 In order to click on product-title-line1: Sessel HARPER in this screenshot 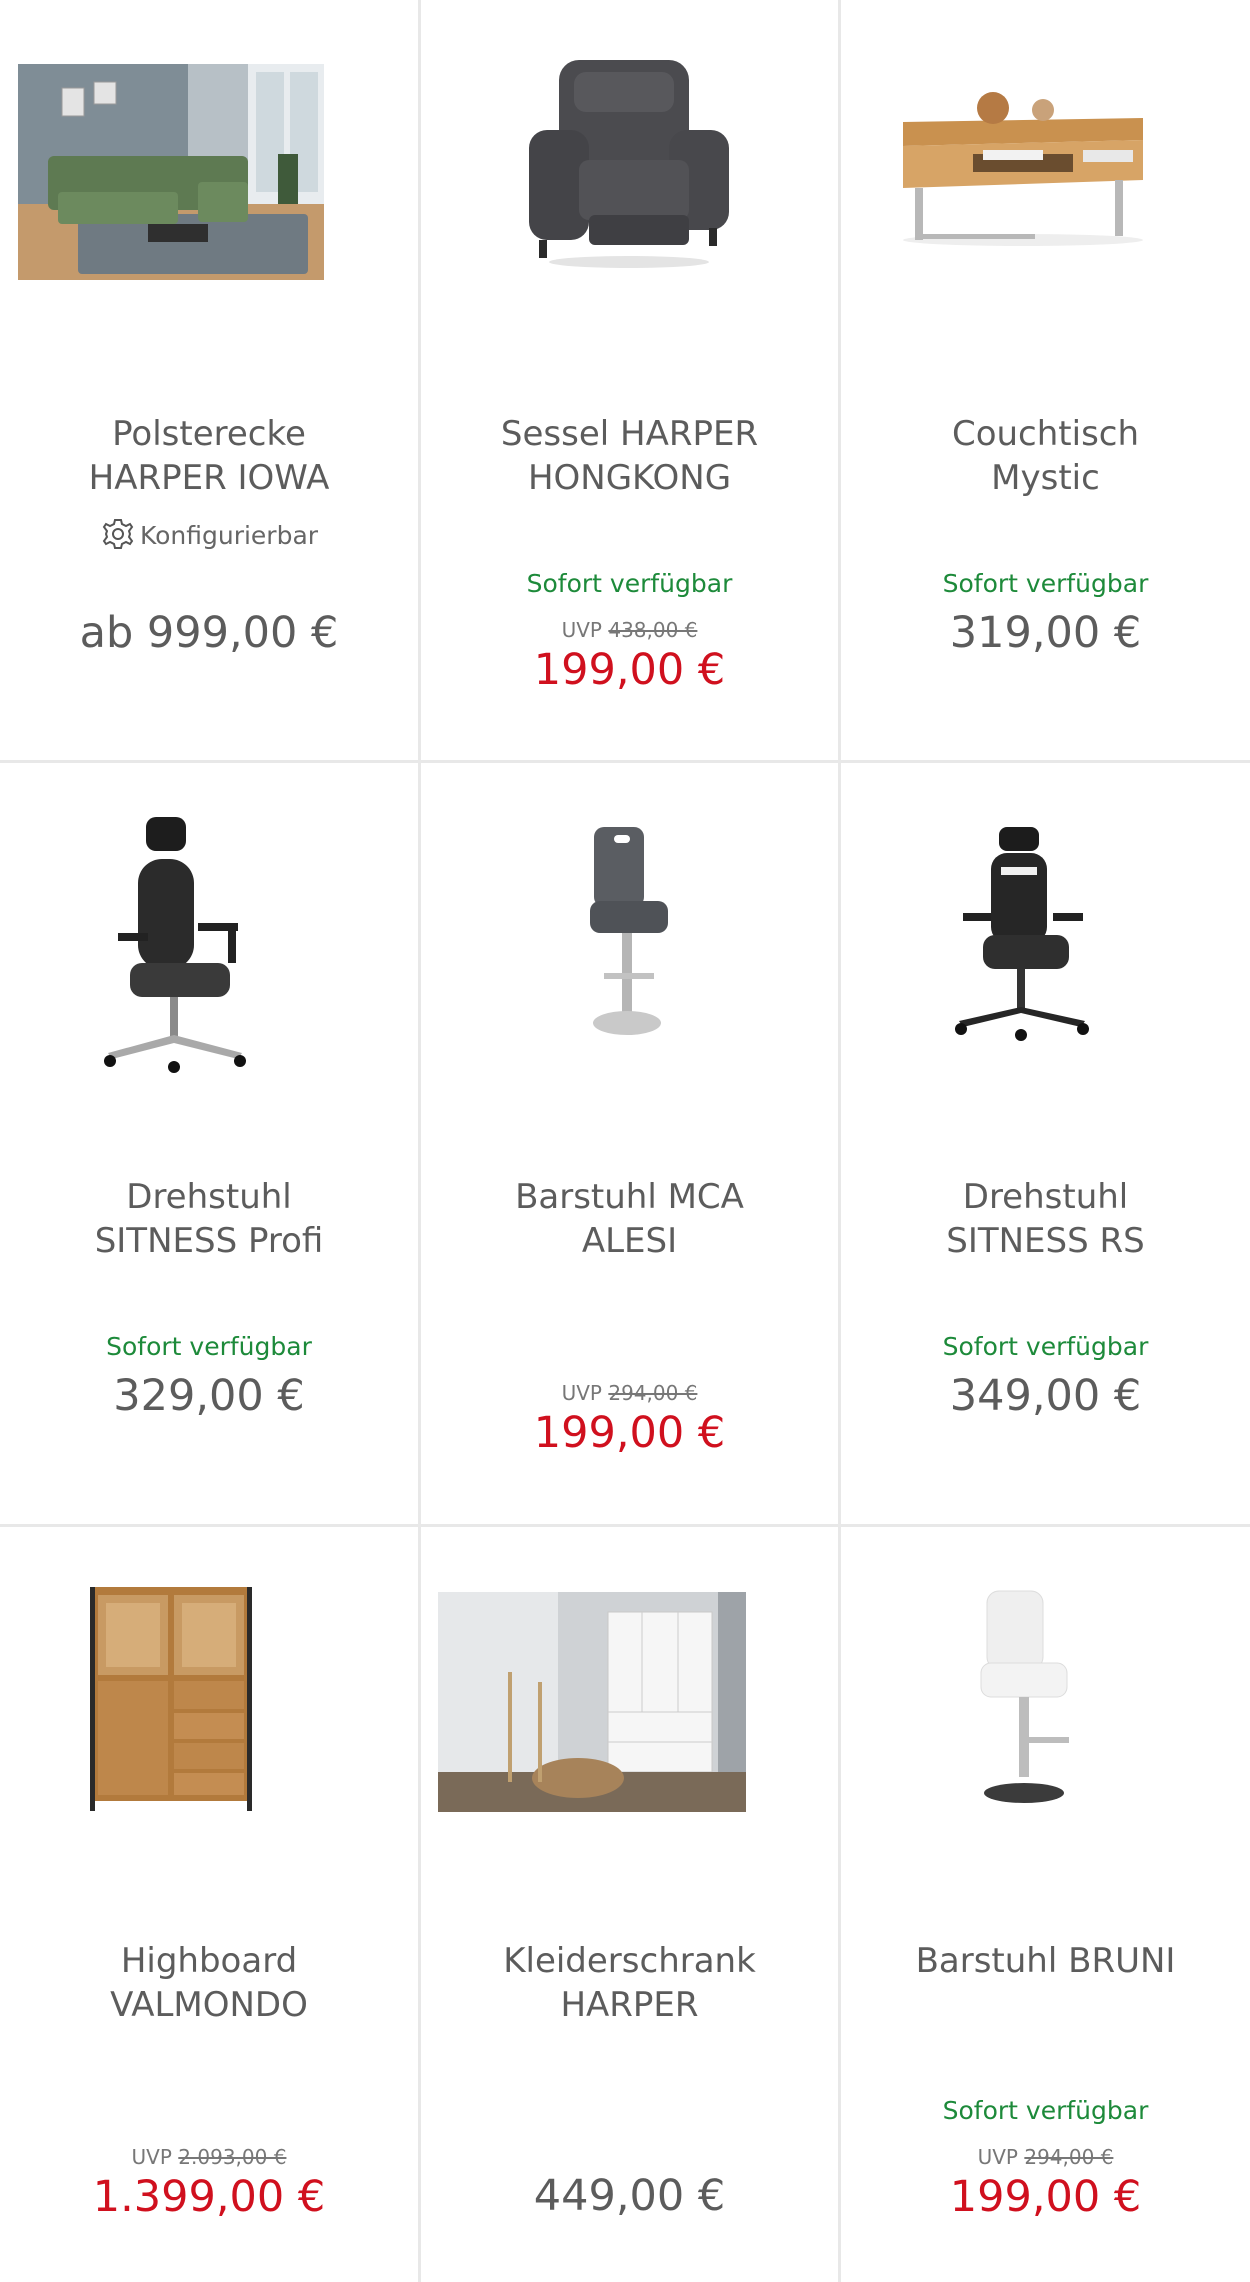, I will do `click(629, 434)`.